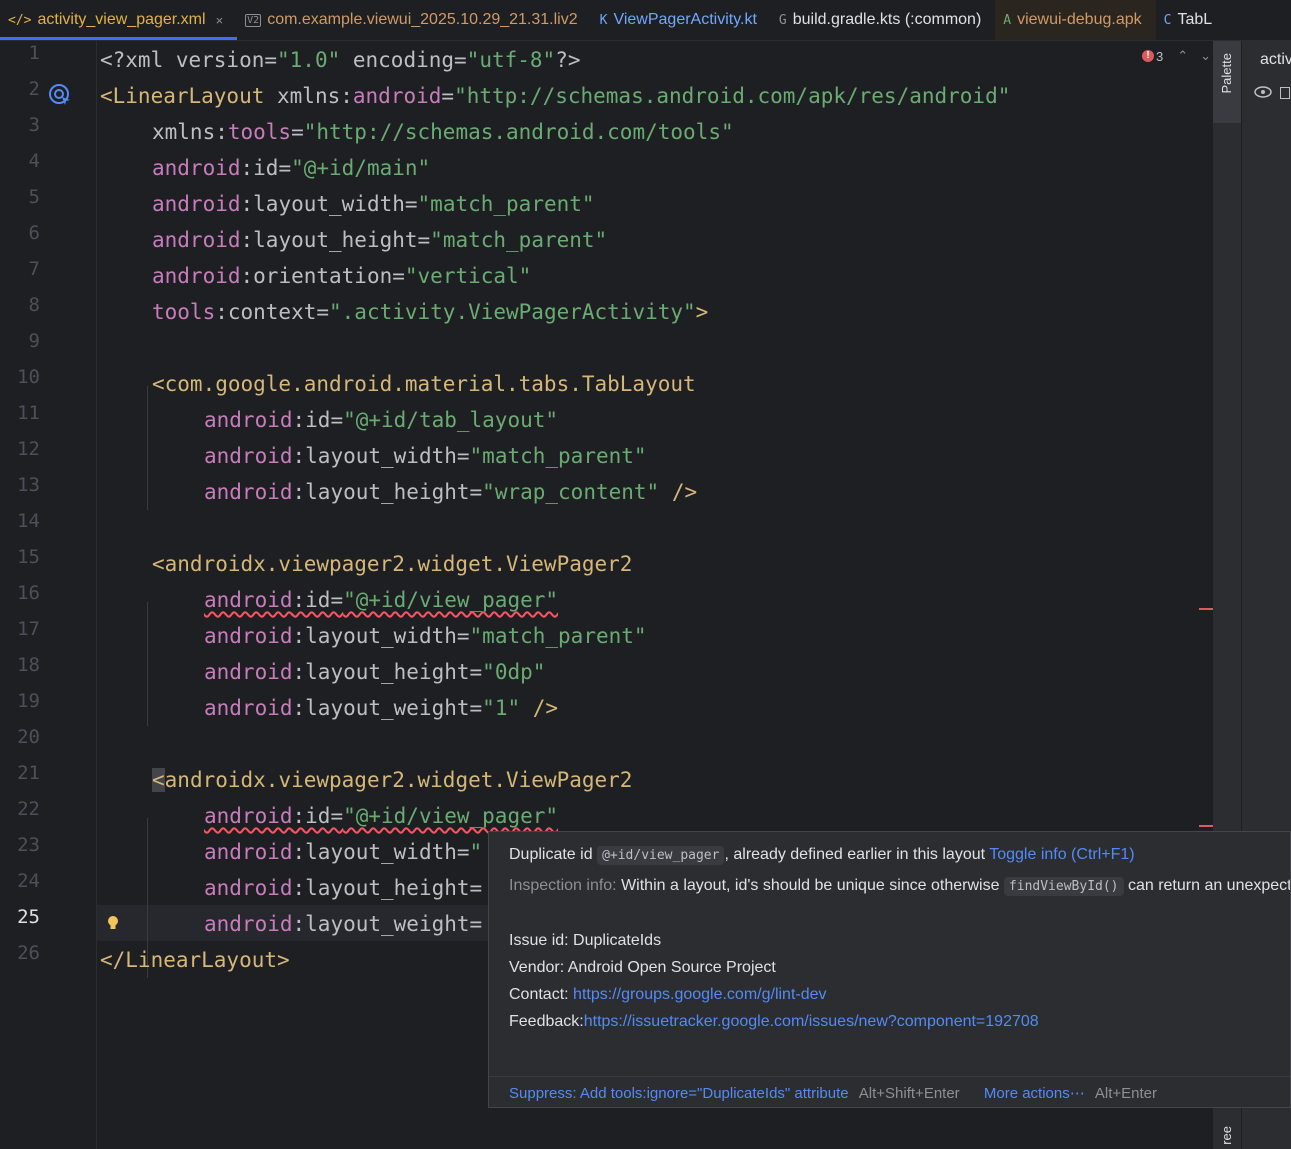 The height and width of the screenshot is (1149, 1291). I want to click on toggle-info-link: Toggle info (Ctrl+F1), so click(1061, 854).